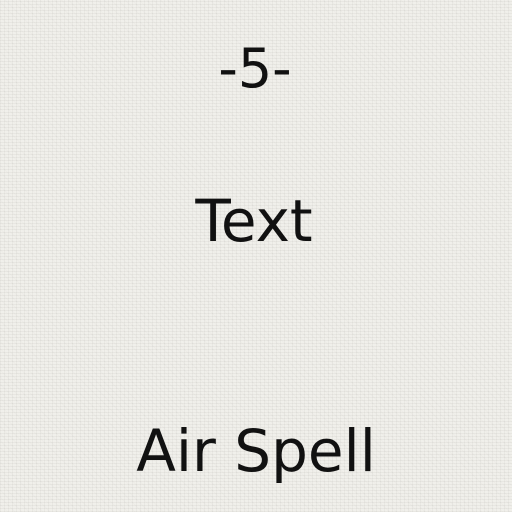  What do you see at coordinates (255, 68) in the screenshot?
I see `card-number: -5-` at bounding box center [255, 68].